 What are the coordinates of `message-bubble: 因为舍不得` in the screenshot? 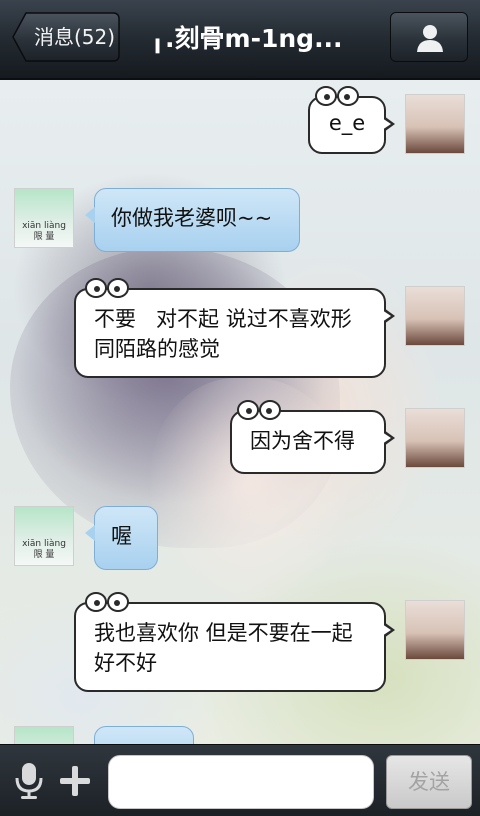 It's located at (312, 437).